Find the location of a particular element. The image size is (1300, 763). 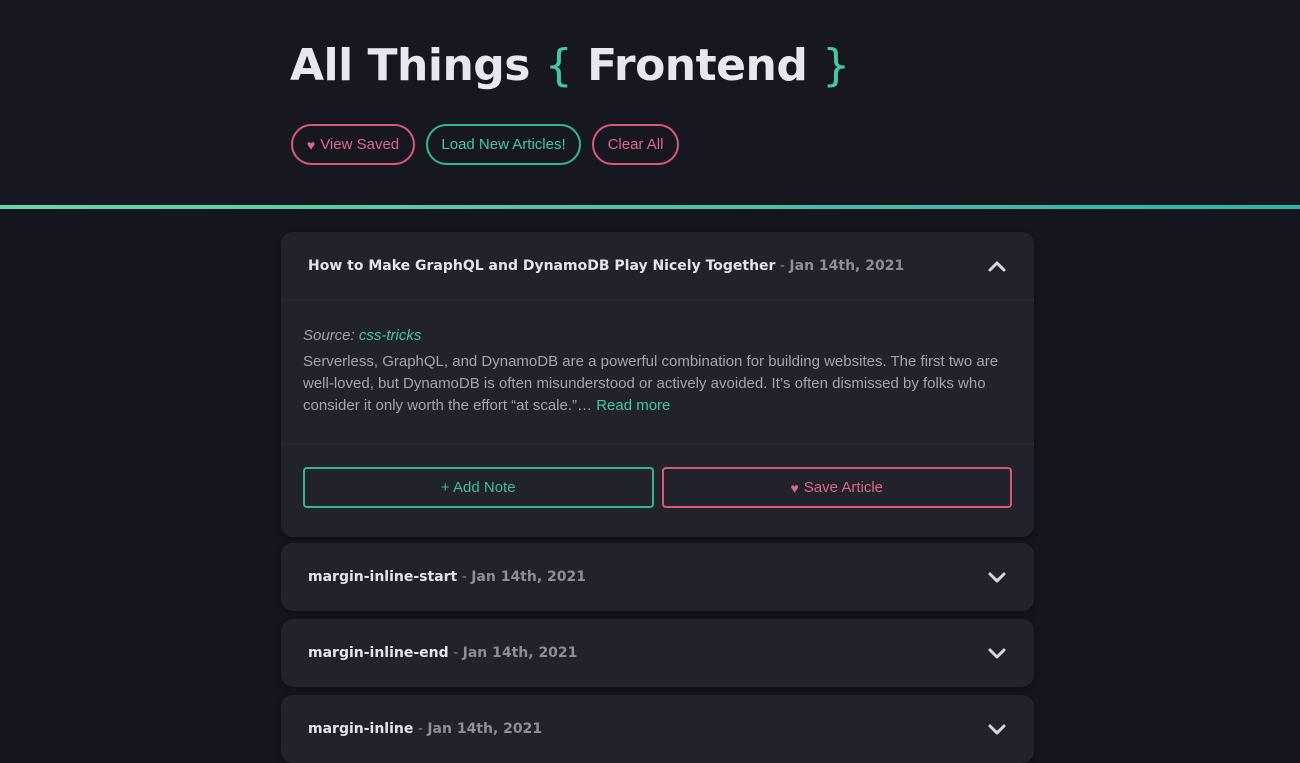

article-header: margin-inline-start - Jan 14th, 2021 is located at coordinates (657, 577).